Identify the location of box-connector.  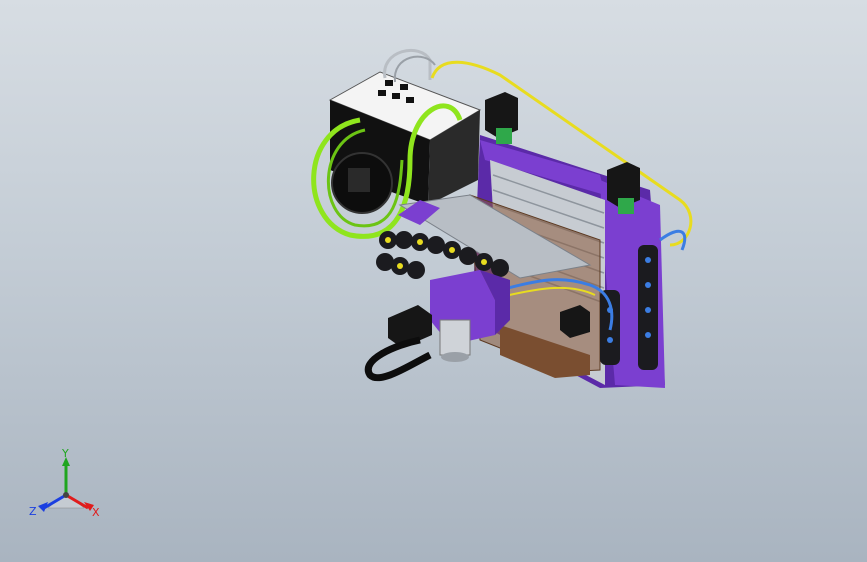
(359, 180).